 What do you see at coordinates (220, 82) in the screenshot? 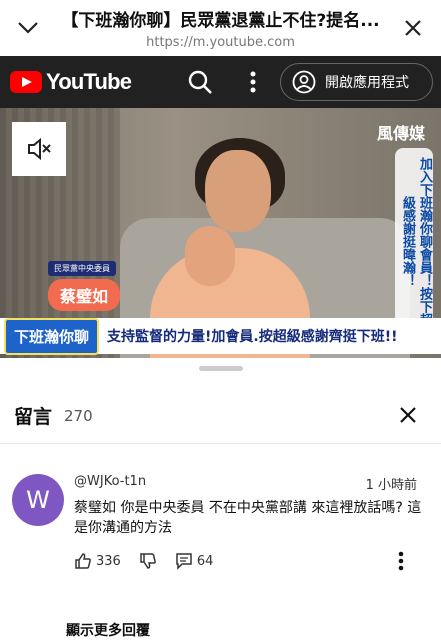
I see `youtube-topbar: YouTube 開啟應用程式` at bounding box center [220, 82].